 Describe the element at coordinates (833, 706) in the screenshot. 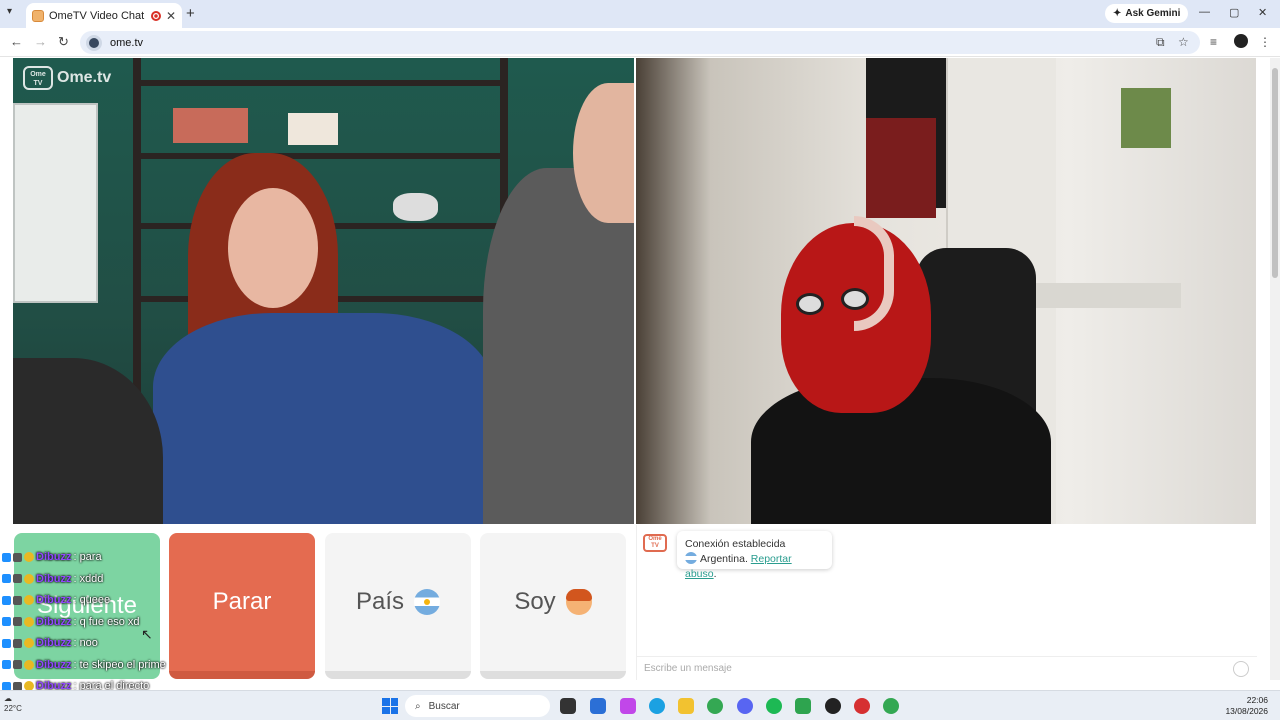

I see `obs-icon` at that location.